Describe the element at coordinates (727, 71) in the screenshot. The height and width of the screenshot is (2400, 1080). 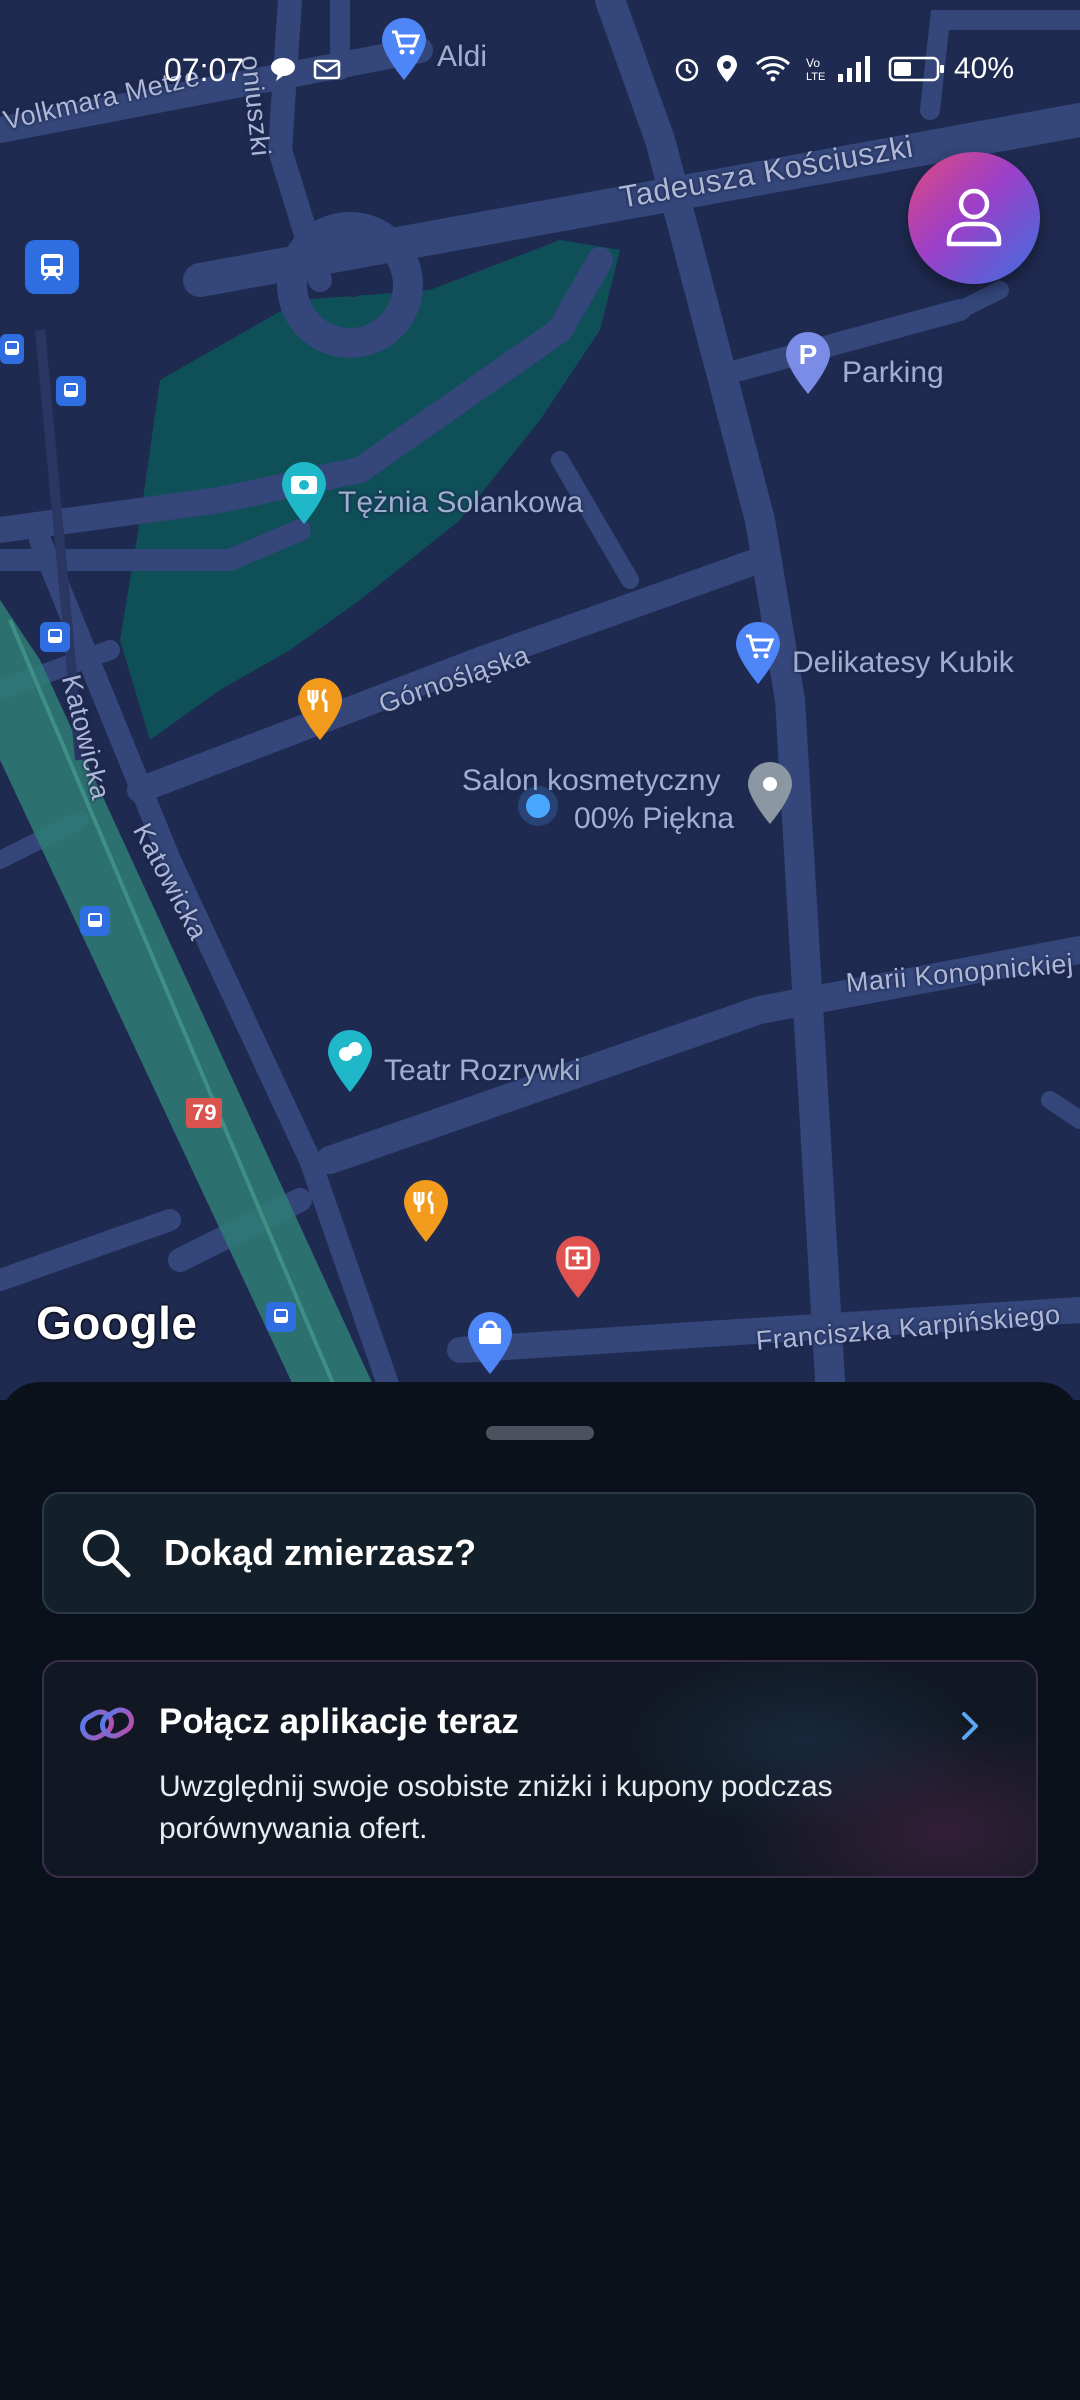
I see `location-icon` at that location.